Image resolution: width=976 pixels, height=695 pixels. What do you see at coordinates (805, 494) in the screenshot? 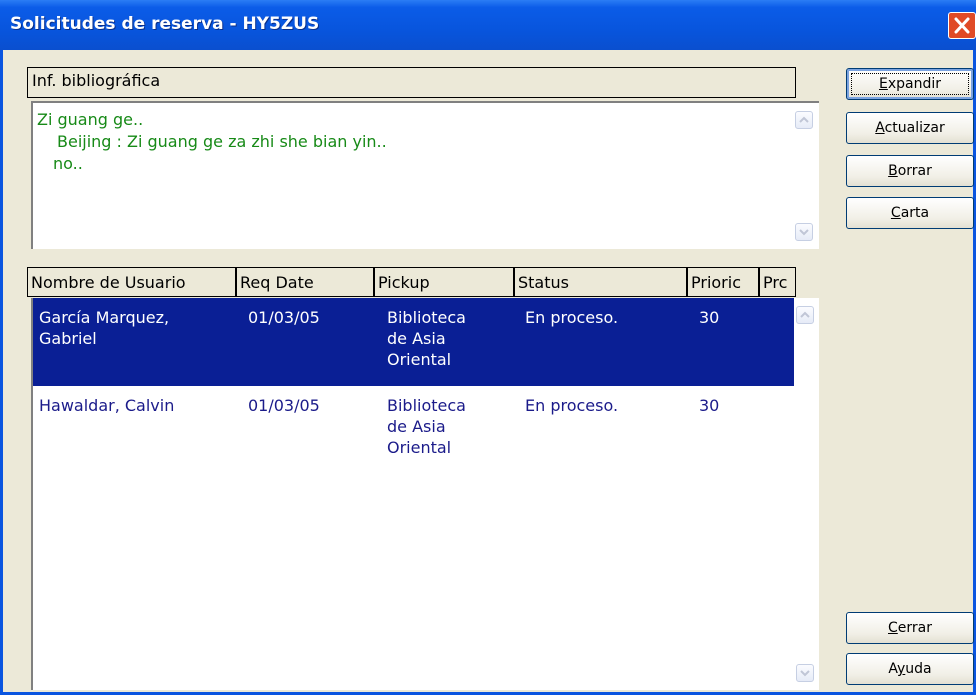
I see `list-scrollbar` at bounding box center [805, 494].